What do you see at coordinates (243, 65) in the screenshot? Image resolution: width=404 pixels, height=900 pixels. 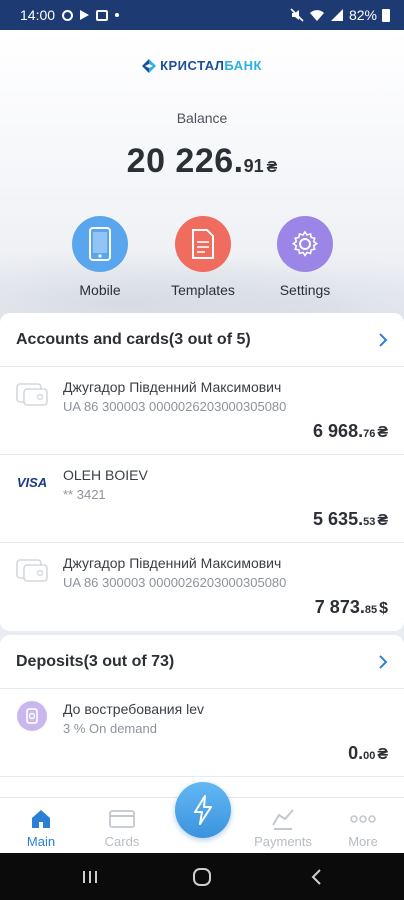 I see `logo-text-part2: БАНК` at bounding box center [243, 65].